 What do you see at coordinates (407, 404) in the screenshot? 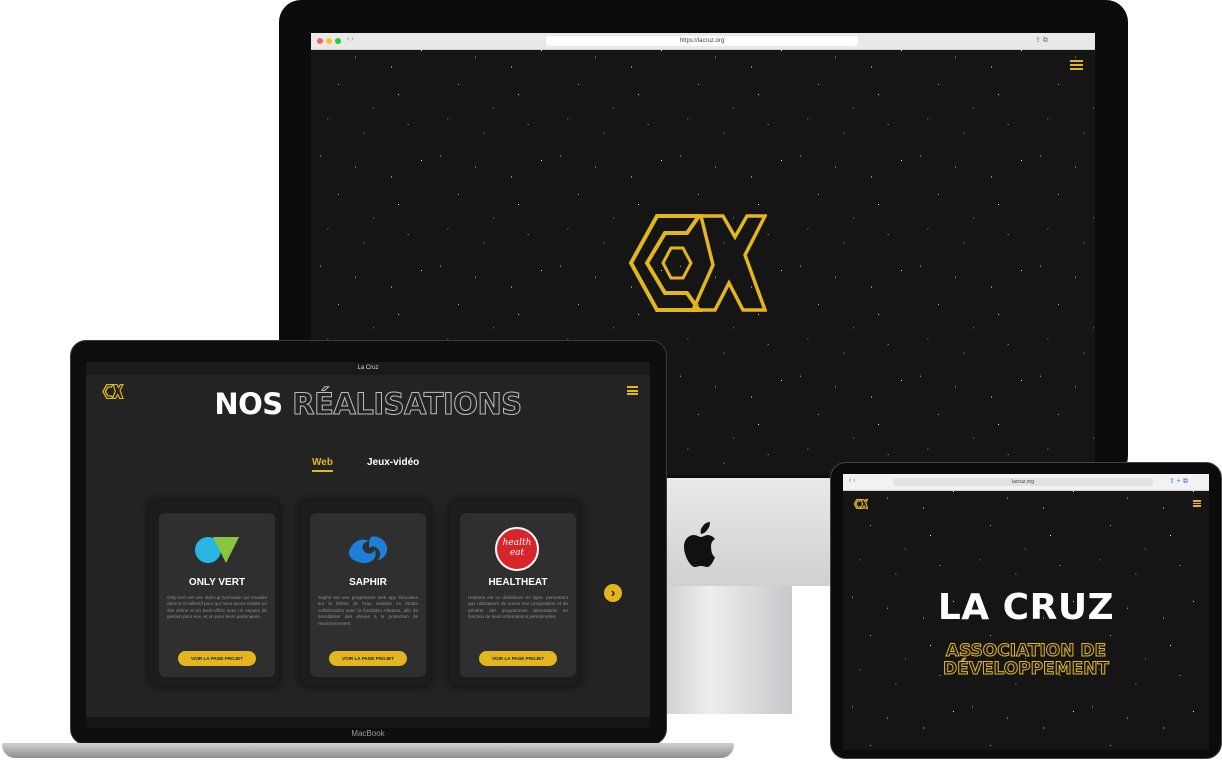
I see `page-title-outline: RÉALISATIONS` at bounding box center [407, 404].